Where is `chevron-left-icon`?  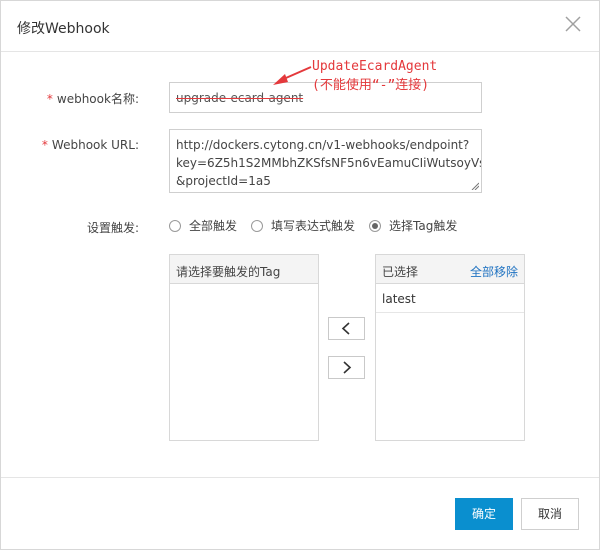
chevron-left-icon is located at coordinates (345, 328).